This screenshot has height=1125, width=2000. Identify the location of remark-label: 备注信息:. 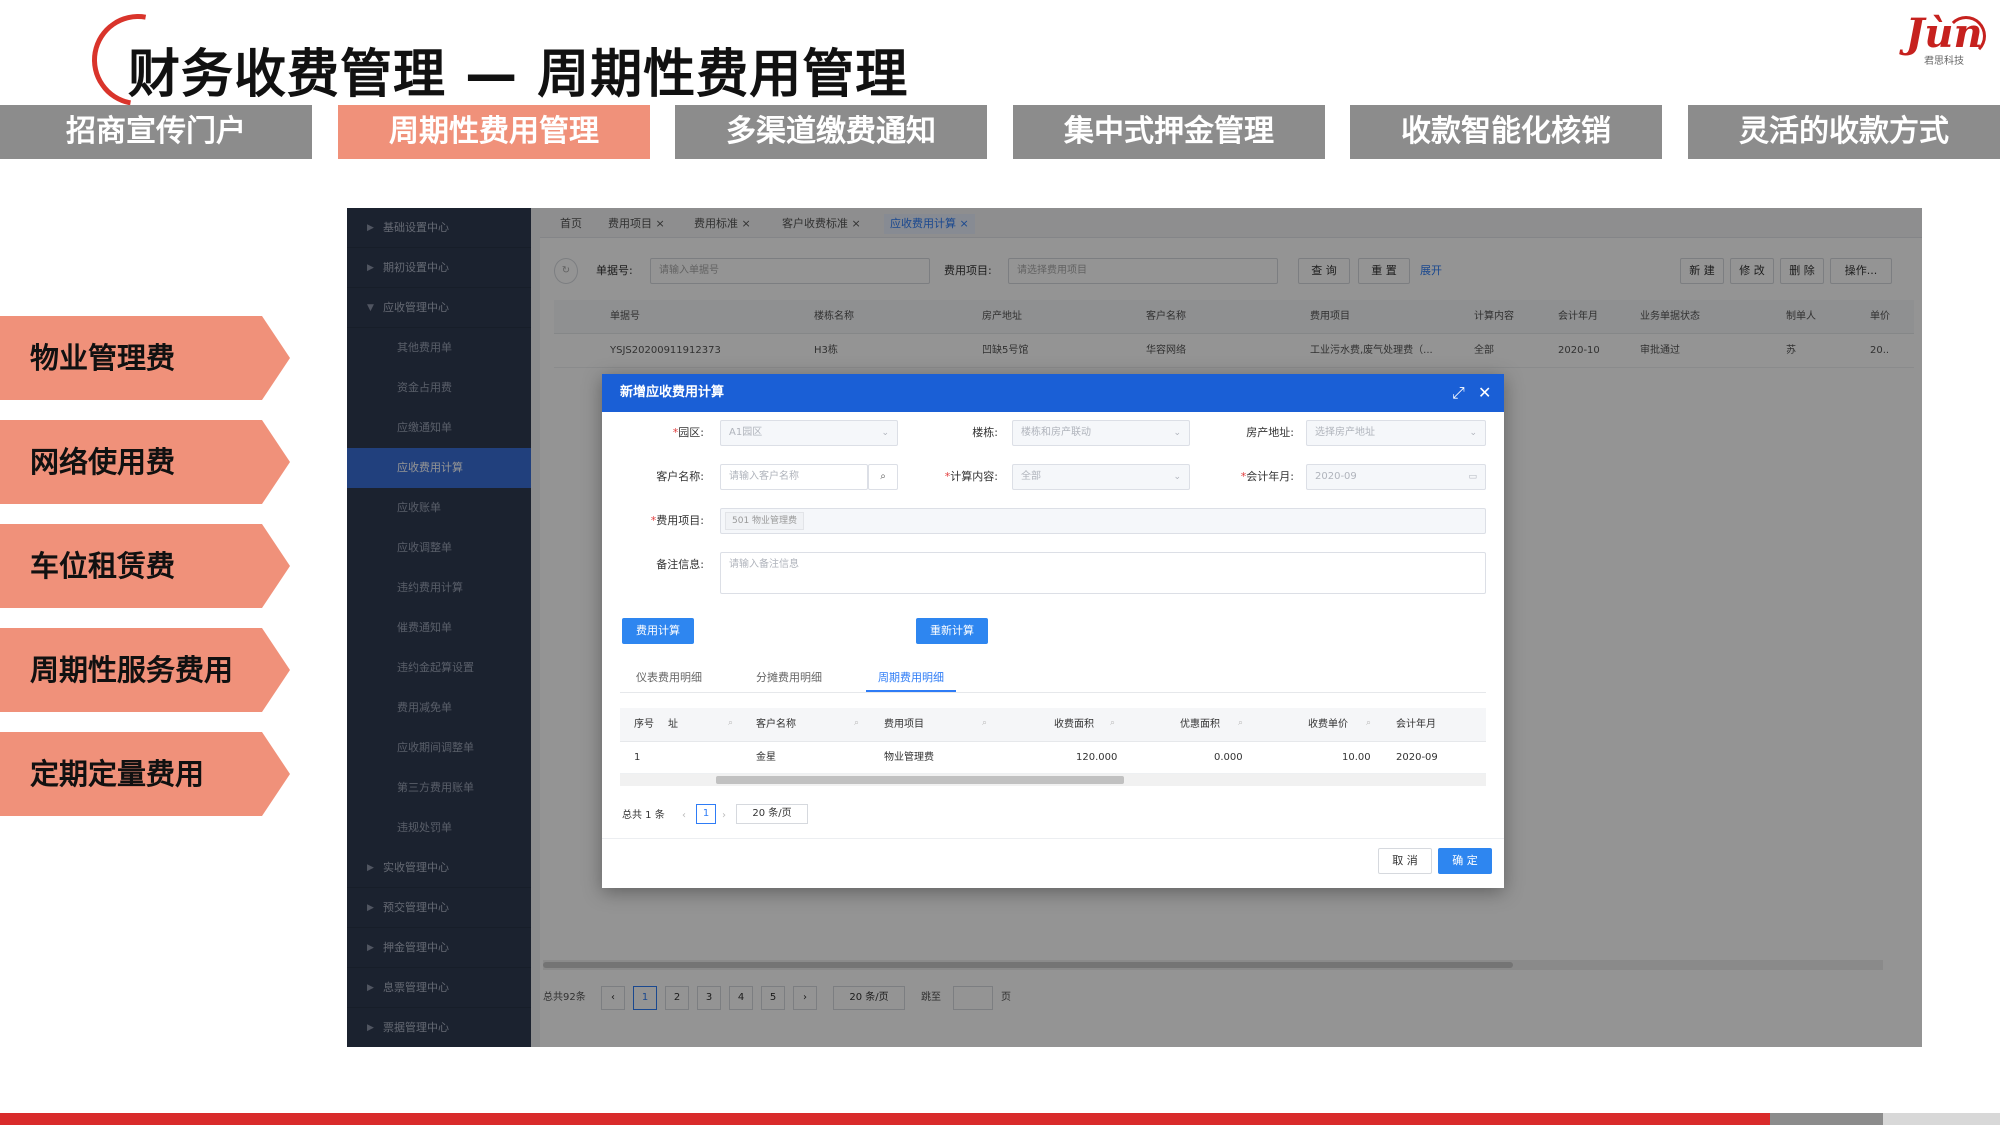
(680, 564).